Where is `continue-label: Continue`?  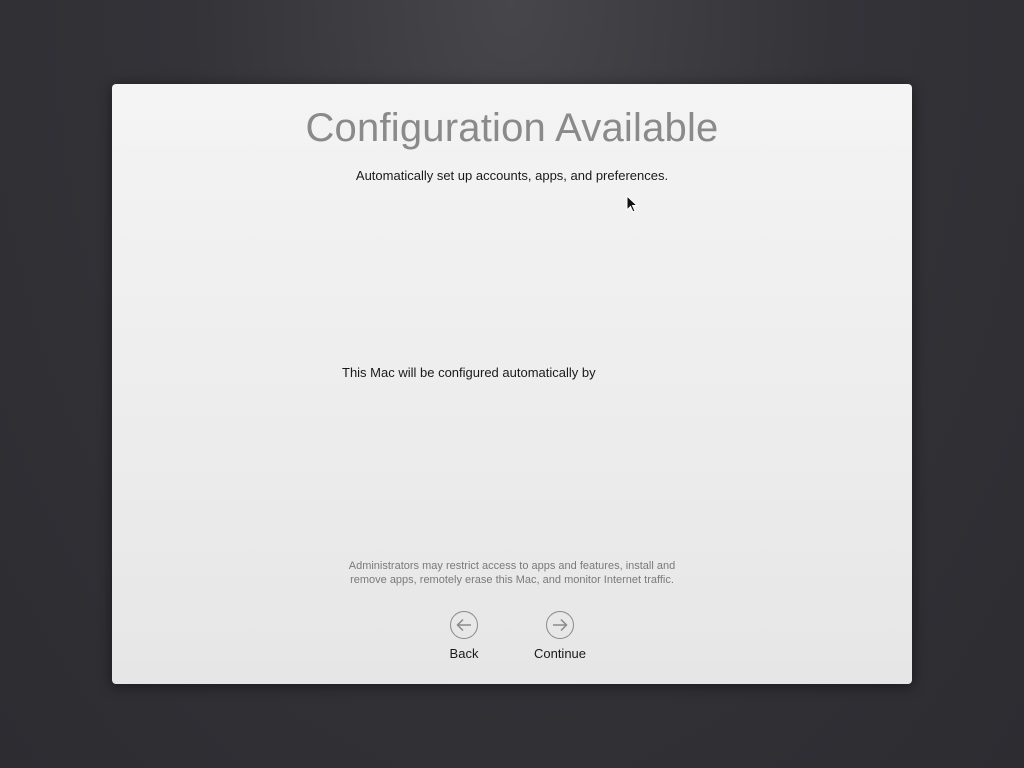
continue-label: Continue is located at coordinates (560, 653).